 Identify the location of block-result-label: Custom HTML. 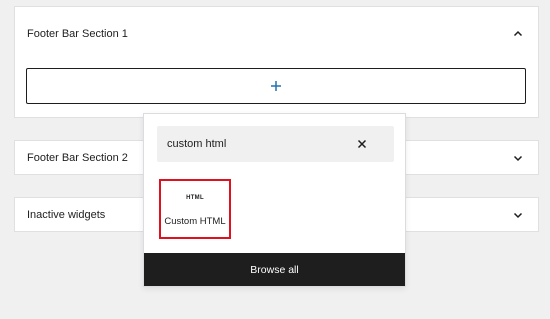
(195, 221).